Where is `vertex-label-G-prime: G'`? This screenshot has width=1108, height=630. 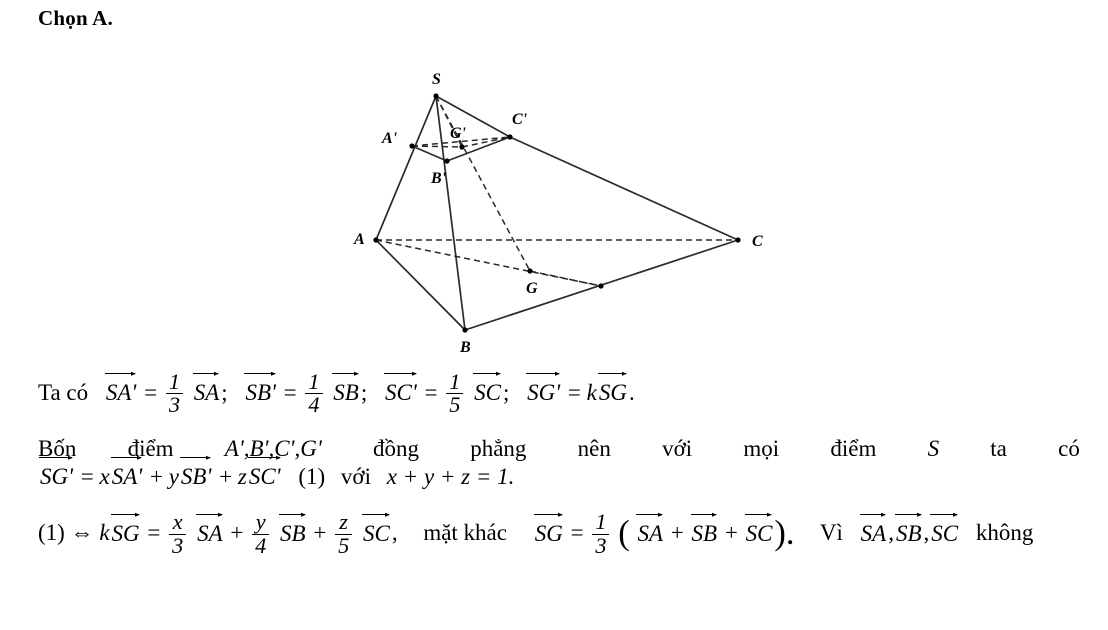
vertex-label-G-prime: G' is located at coordinates (458, 133).